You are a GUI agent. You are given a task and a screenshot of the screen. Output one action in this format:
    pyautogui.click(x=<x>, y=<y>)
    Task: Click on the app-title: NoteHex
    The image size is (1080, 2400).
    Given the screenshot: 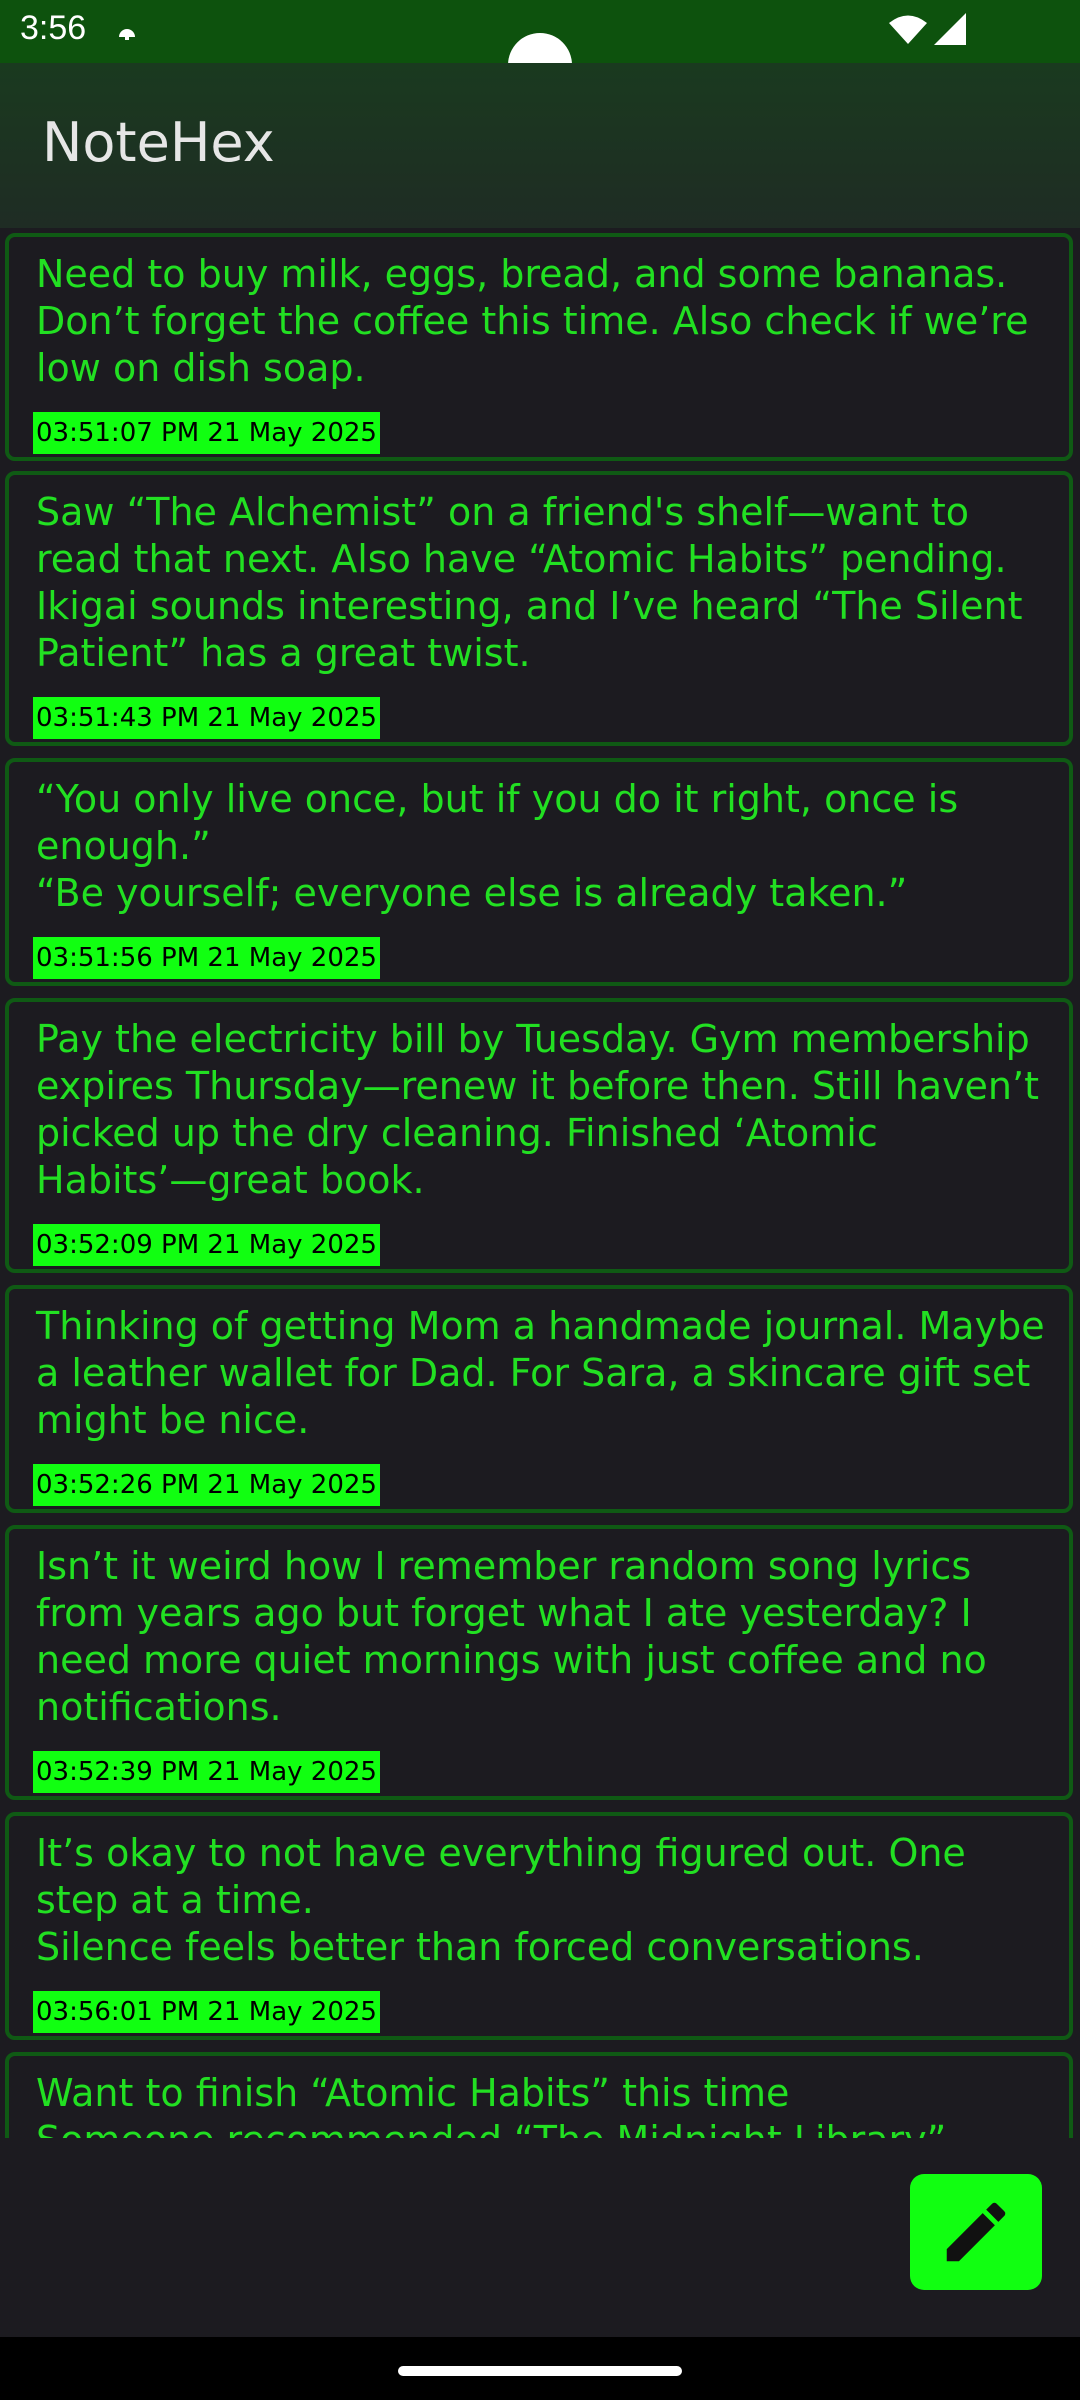 What is the action you would take?
    pyautogui.click(x=158, y=142)
    